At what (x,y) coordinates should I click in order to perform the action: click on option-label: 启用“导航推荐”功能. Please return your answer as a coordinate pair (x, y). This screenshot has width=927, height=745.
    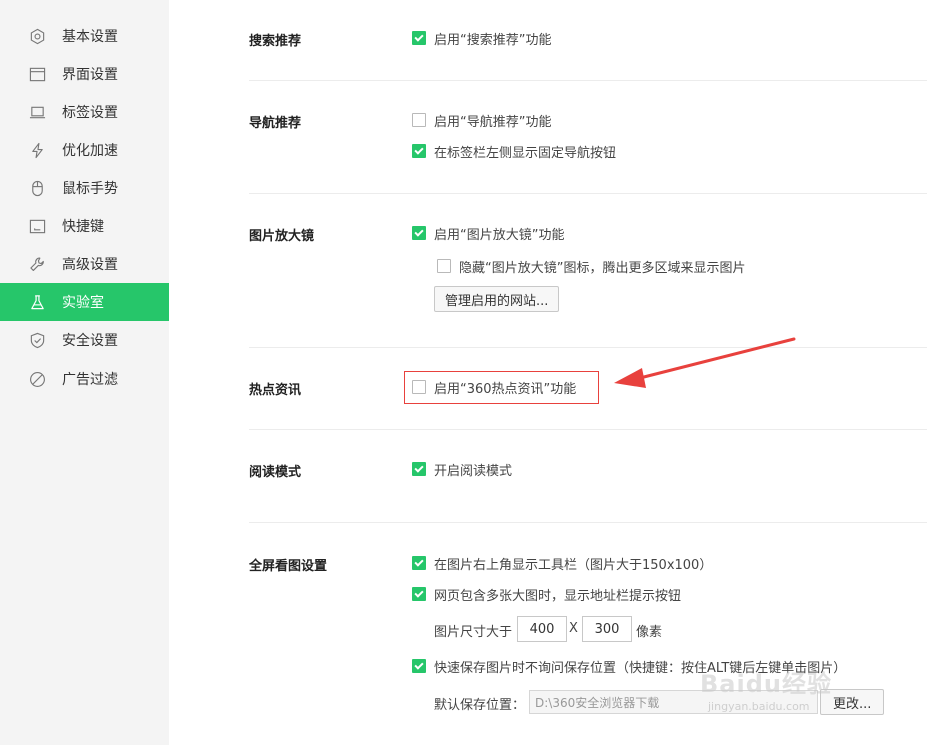
    Looking at the image, I should click on (493, 122).